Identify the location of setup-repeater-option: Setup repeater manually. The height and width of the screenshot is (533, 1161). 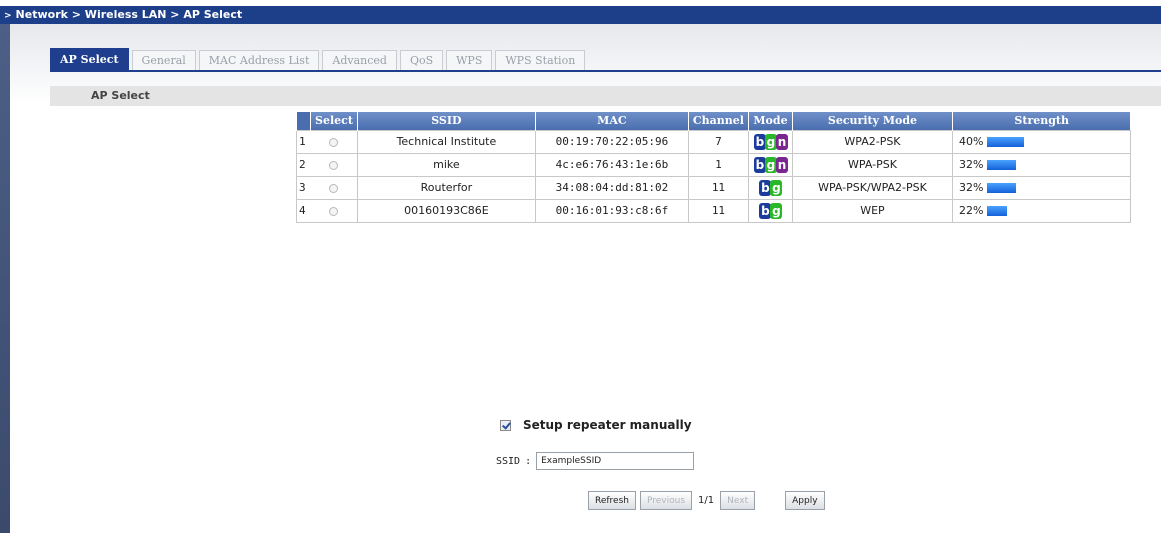
(596, 425).